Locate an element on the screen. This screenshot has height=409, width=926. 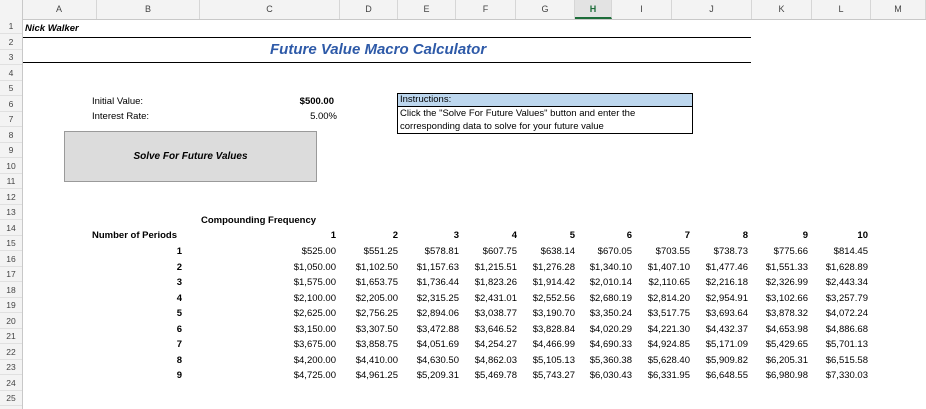
column-header-k: K is located at coordinates (782, 9).